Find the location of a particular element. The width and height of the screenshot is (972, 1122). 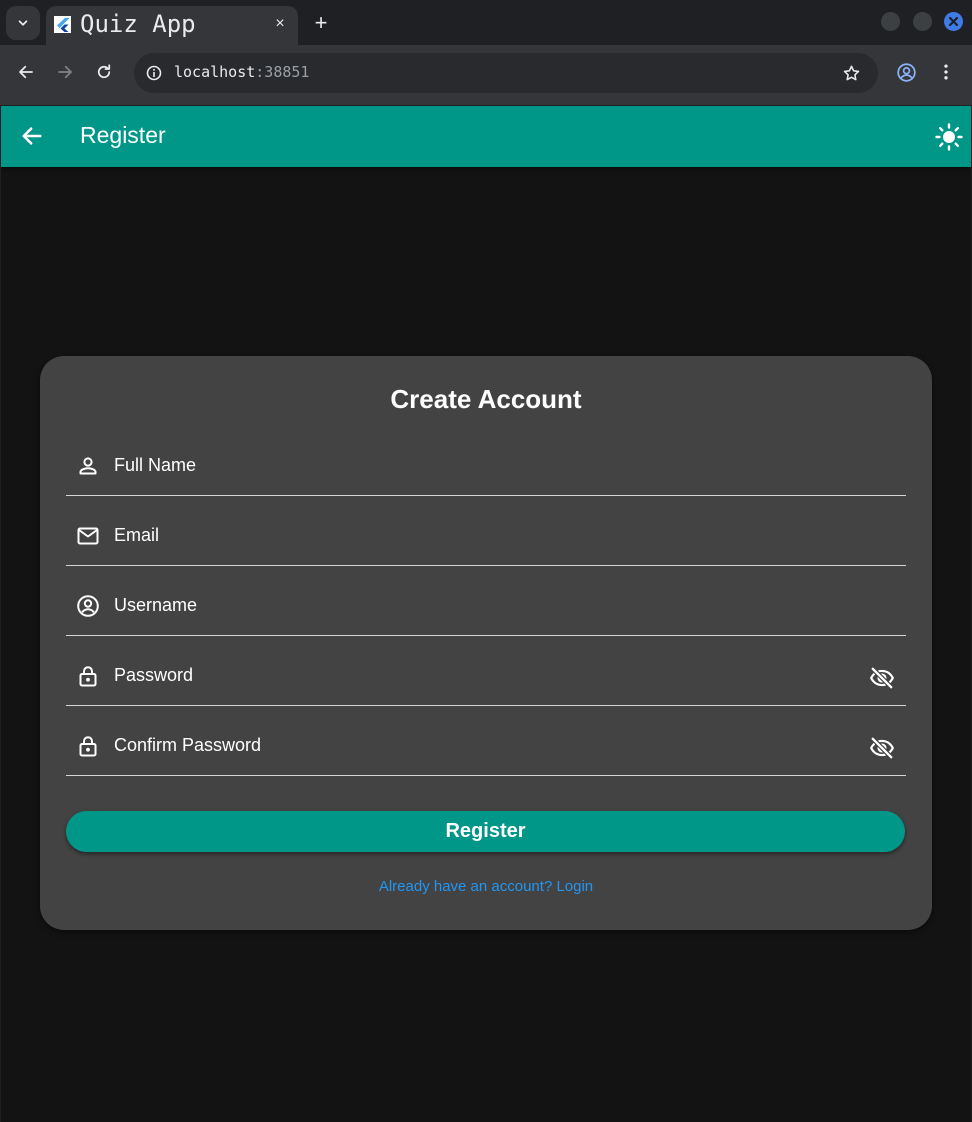

url-host: localhost is located at coordinates (215, 72).